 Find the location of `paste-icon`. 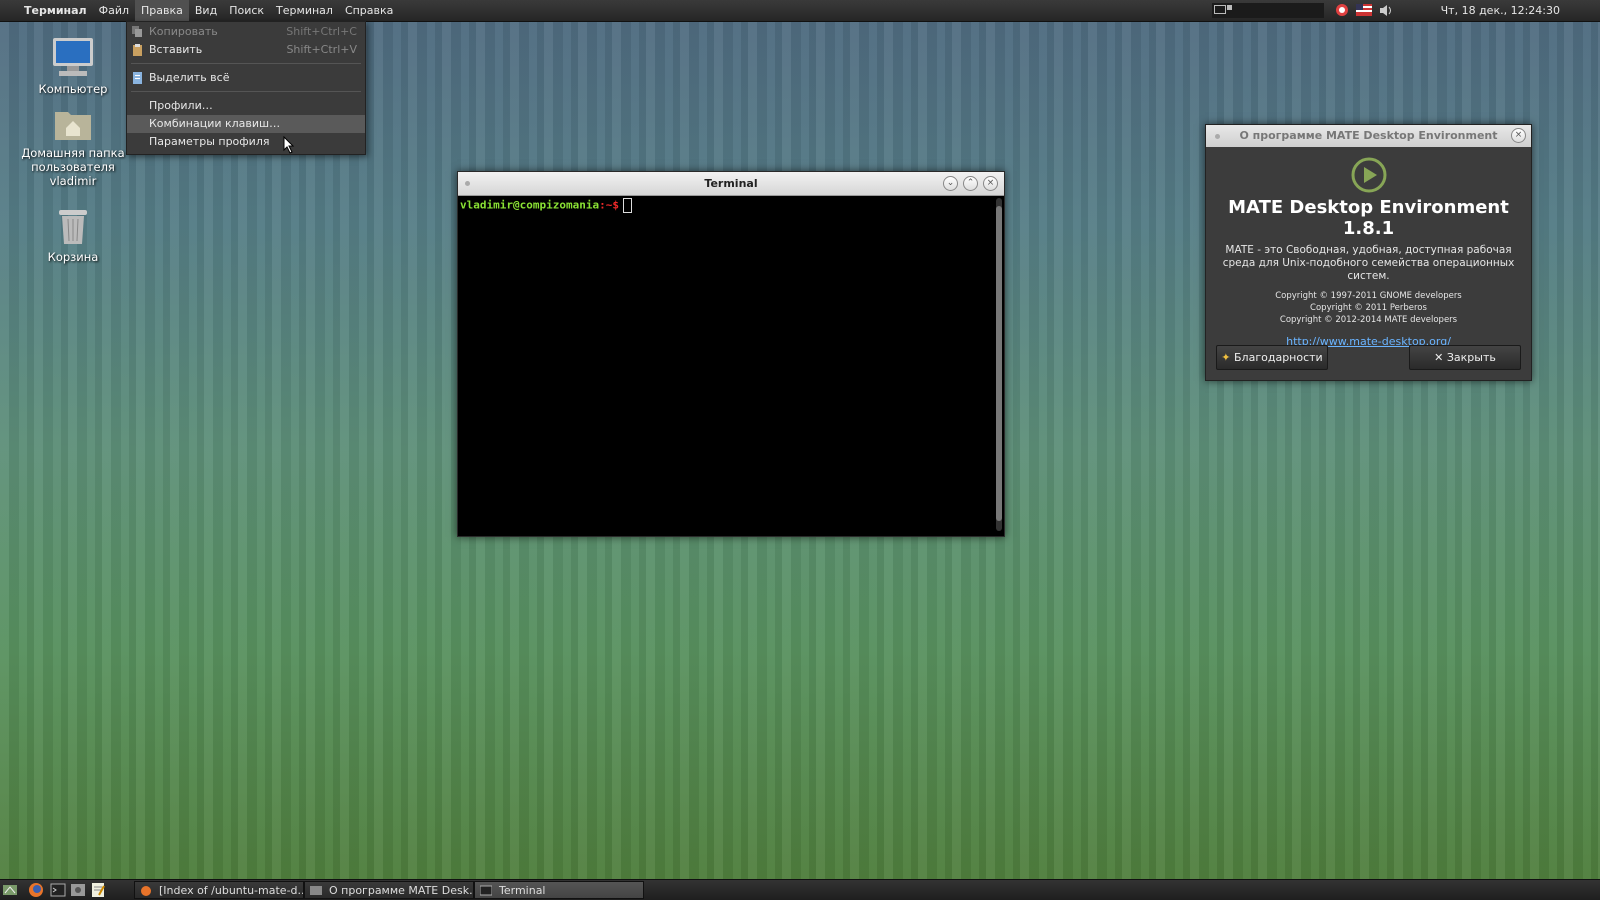

paste-icon is located at coordinates (137, 50).